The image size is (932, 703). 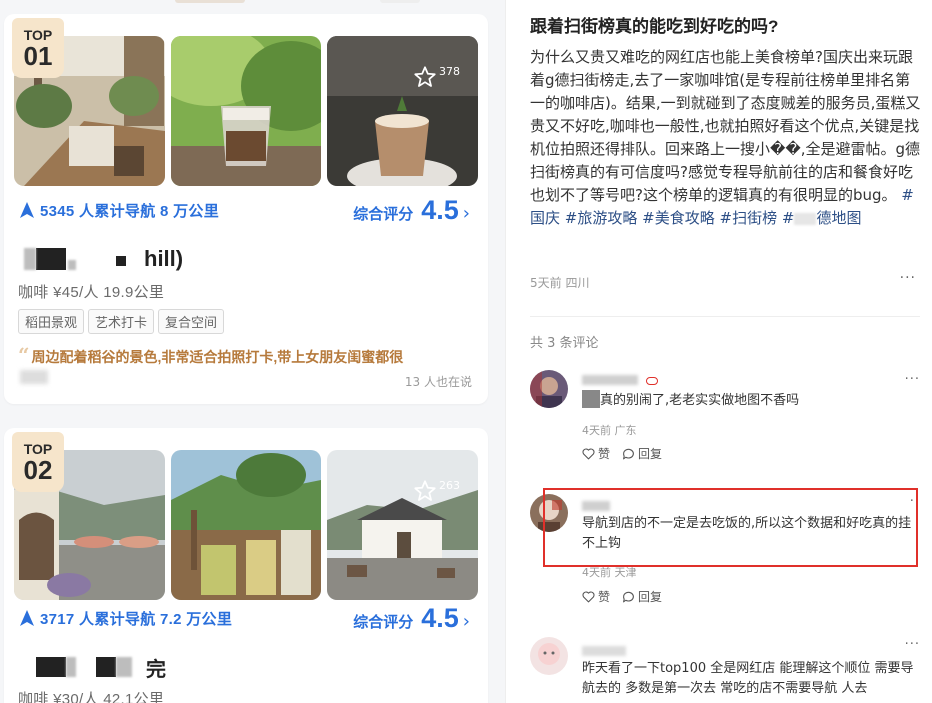 What do you see at coordinates (725, 316) in the screenshot?
I see `divider` at bounding box center [725, 316].